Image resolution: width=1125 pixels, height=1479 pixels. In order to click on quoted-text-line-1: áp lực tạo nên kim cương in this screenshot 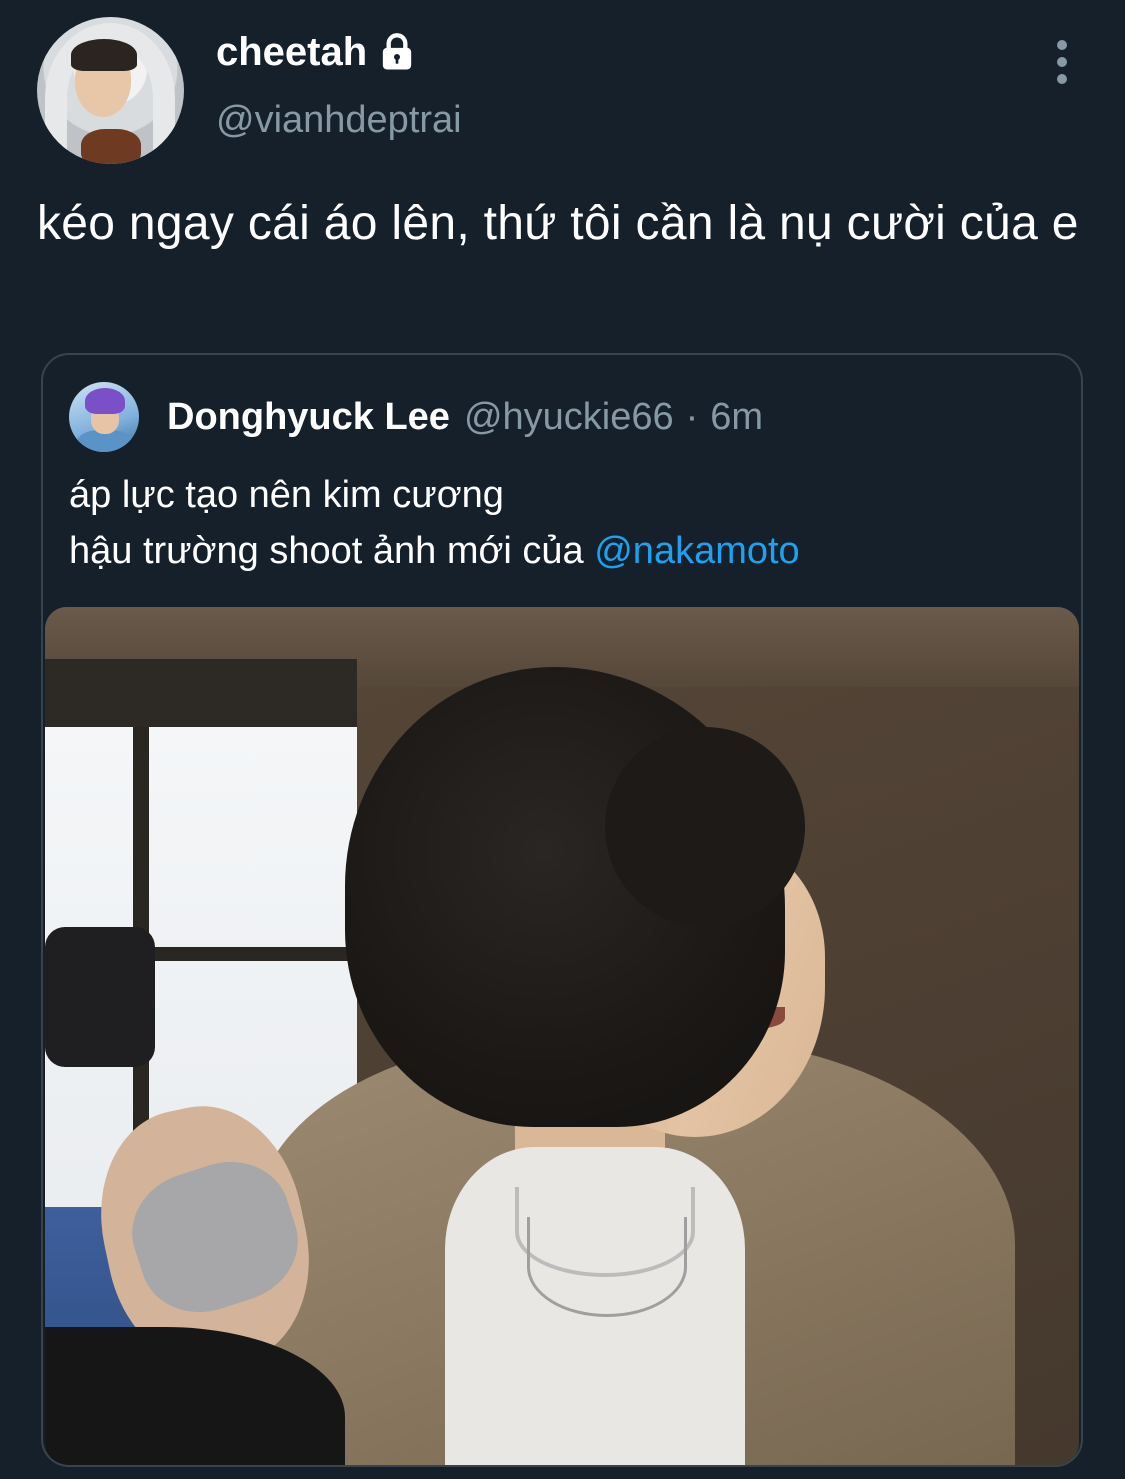, I will do `click(286, 495)`.